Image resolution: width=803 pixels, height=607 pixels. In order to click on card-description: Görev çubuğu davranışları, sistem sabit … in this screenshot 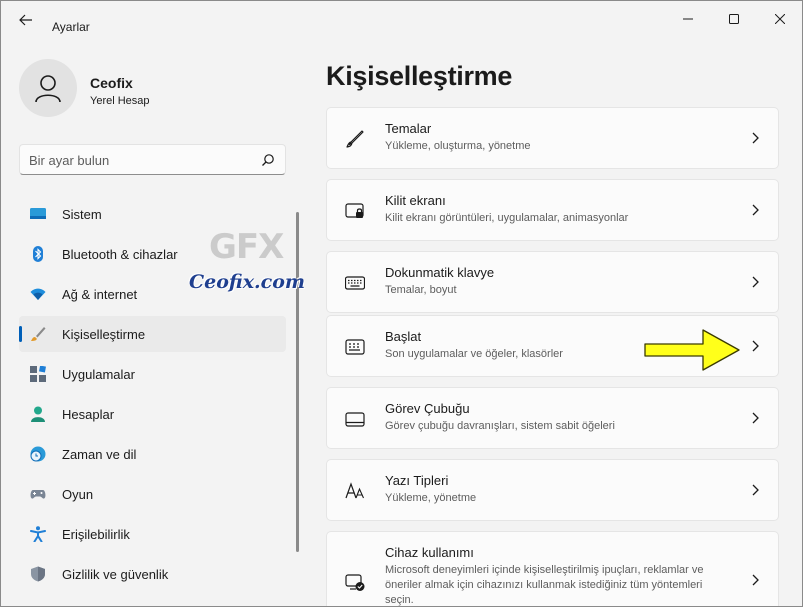, I will do `click(500, 426)`.